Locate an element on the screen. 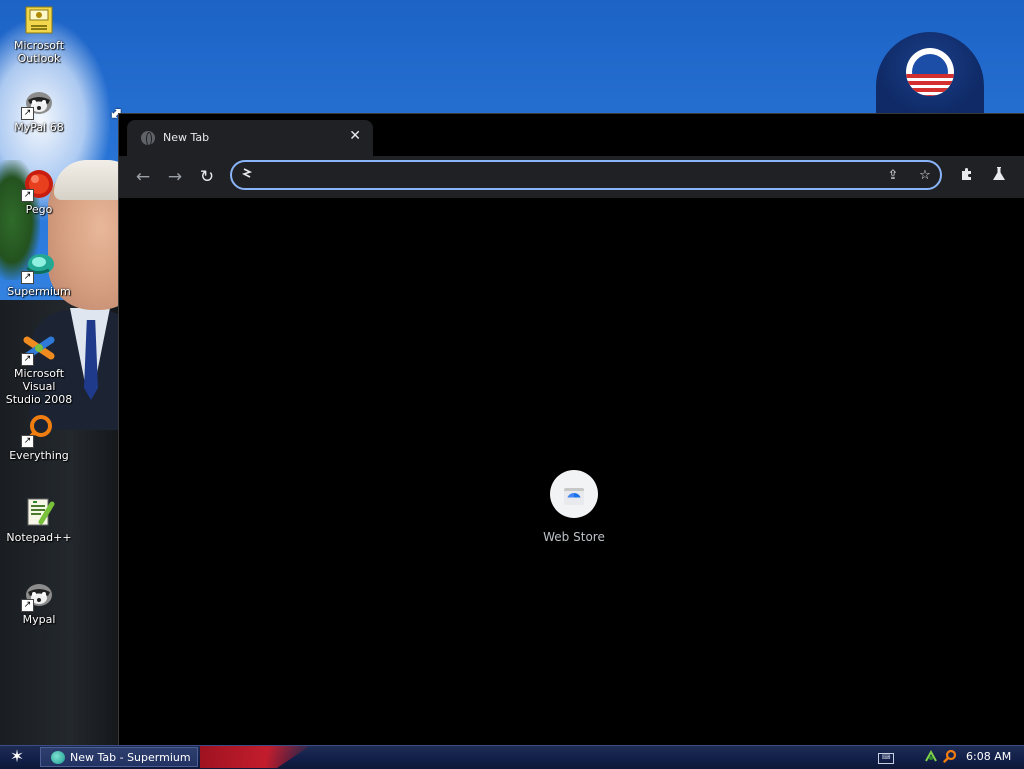 The width and height of the screenshot is (1024, 769). browser-toolbar: ← → ↻ ⇪ ☆ is located at coordinates (571, 177).